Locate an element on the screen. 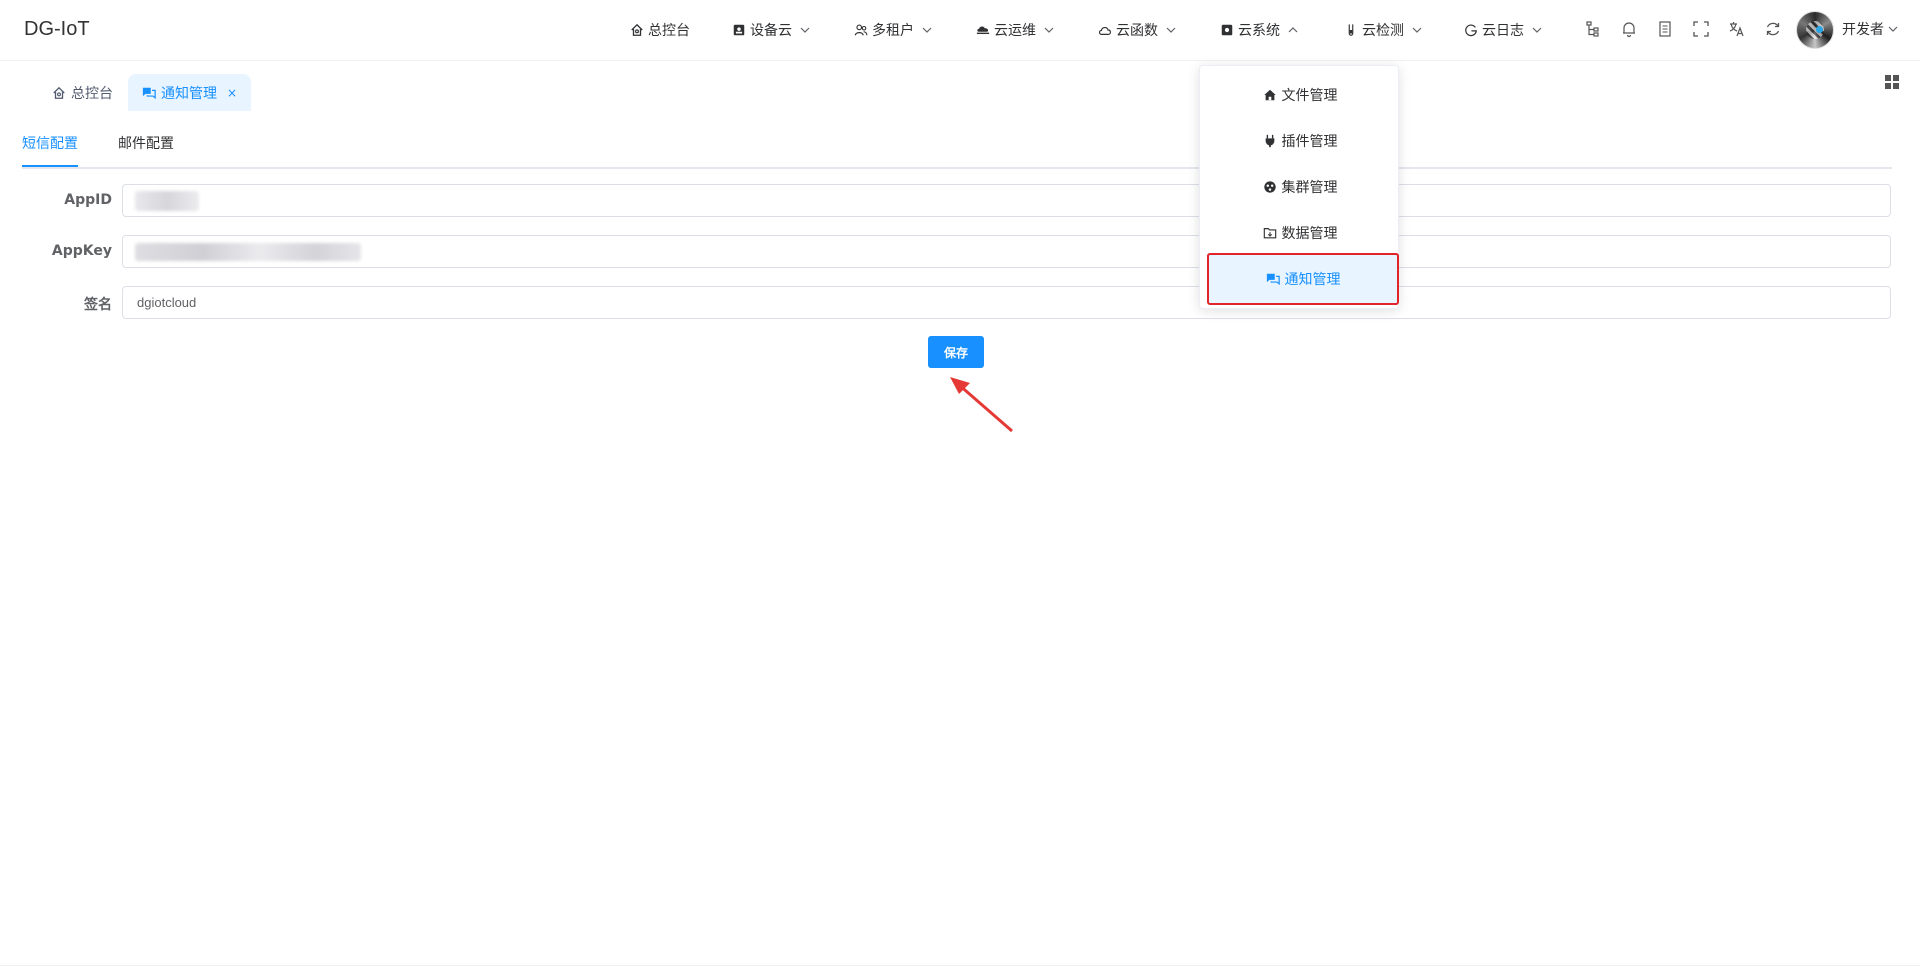 The image size is (1920, 969). avatar is located at coordinates (1815, 30).